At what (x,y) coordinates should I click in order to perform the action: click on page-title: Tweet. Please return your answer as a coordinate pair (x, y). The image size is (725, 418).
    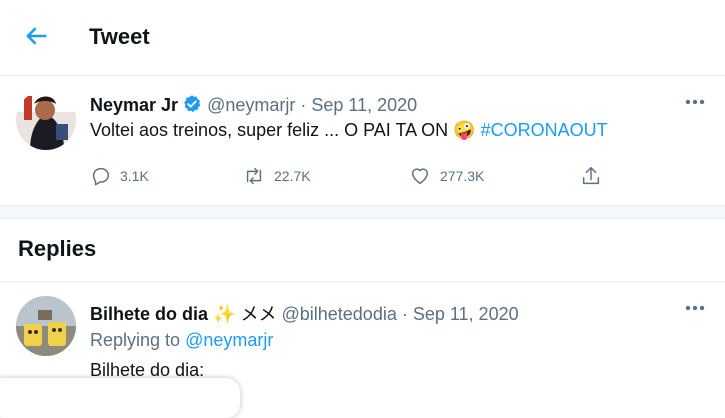
    Looking at the image, I should click on (119, 36).